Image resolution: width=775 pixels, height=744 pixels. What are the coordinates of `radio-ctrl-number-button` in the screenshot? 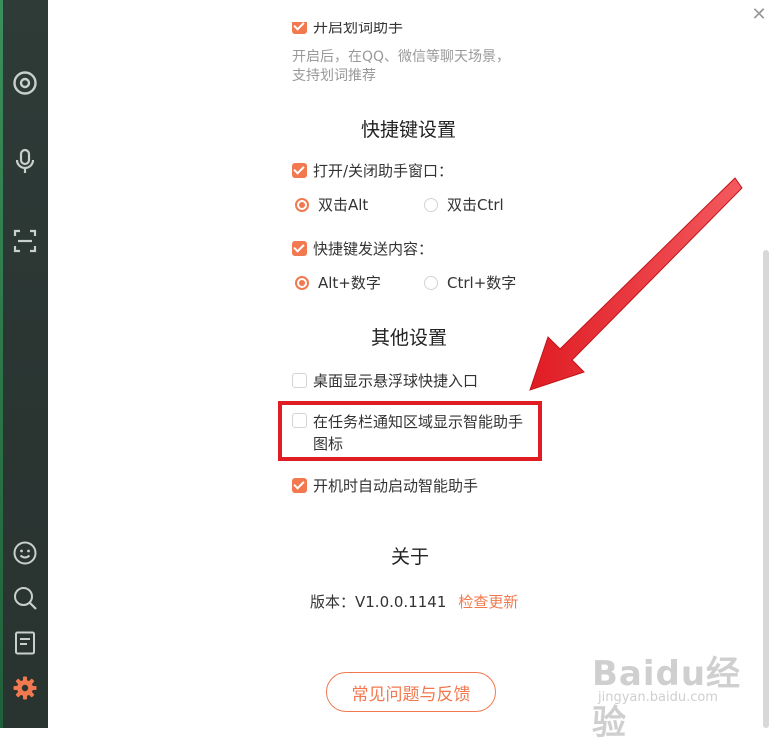 It's located at (431, 282).